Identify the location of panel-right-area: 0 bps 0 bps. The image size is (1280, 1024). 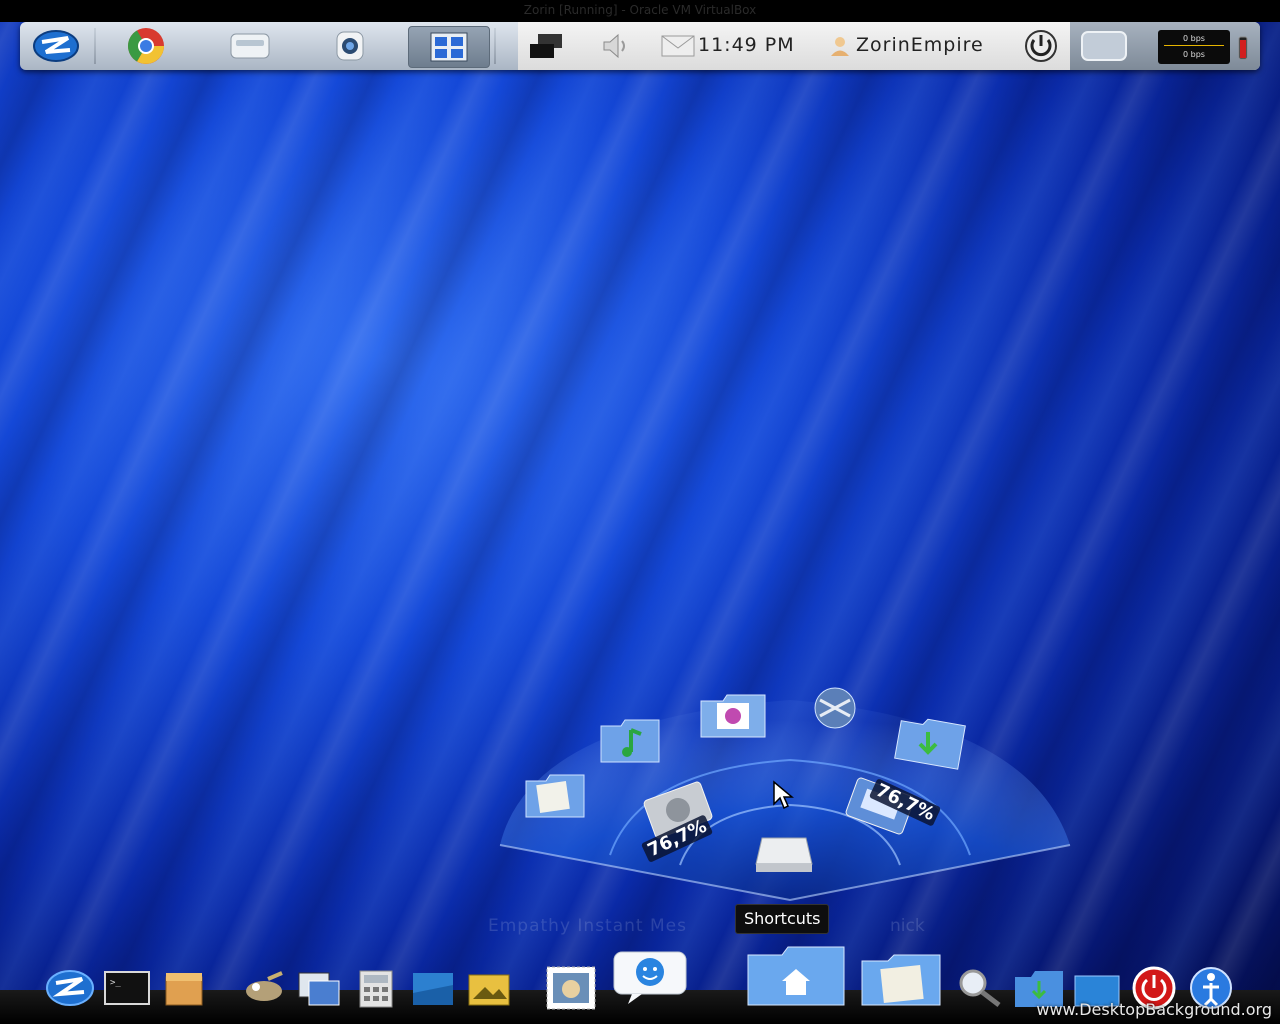
(1165, 46).